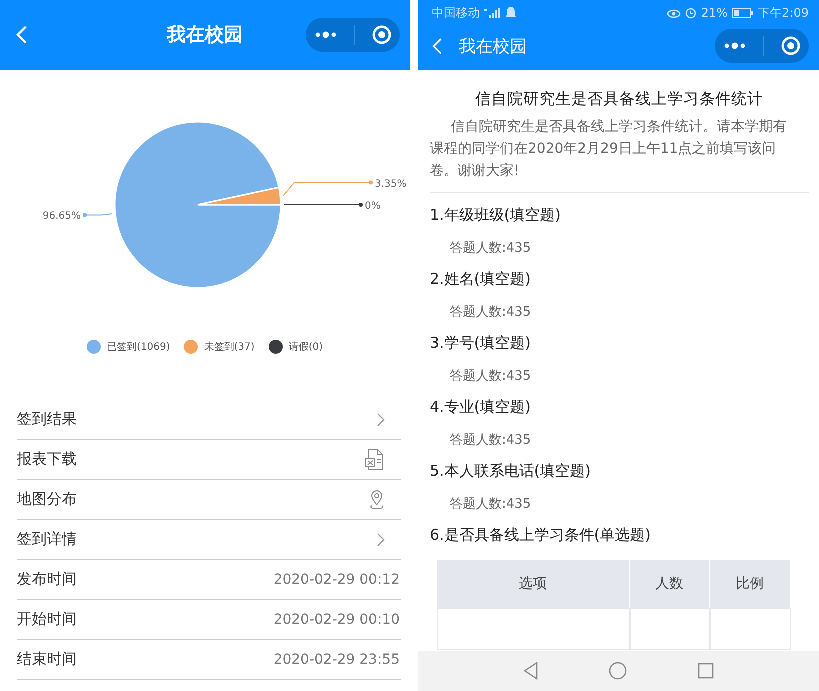  Describe the element at coordinates (61, 216) in the screenshot. I see `percent-label: 96.65%` at that location.